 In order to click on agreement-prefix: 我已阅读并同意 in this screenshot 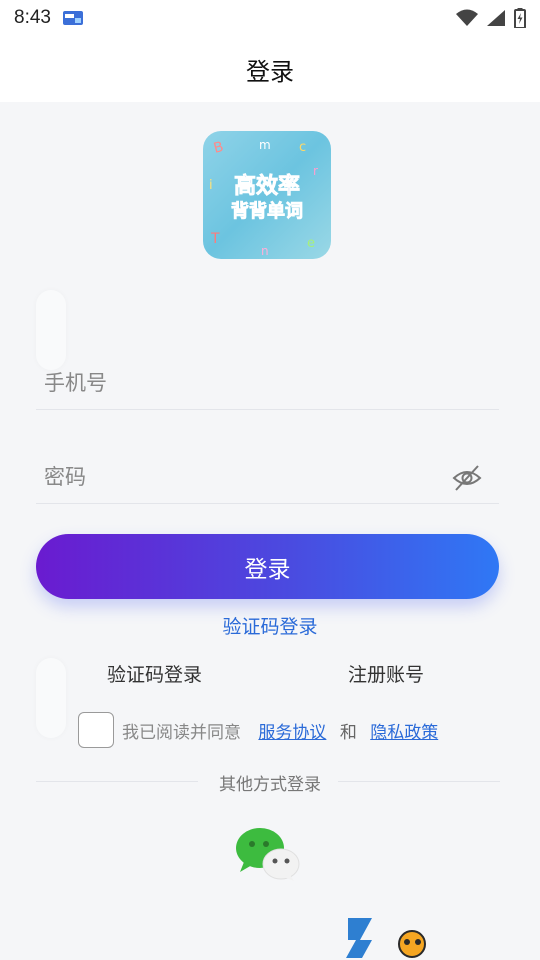, I will do `click(181, 733)`.